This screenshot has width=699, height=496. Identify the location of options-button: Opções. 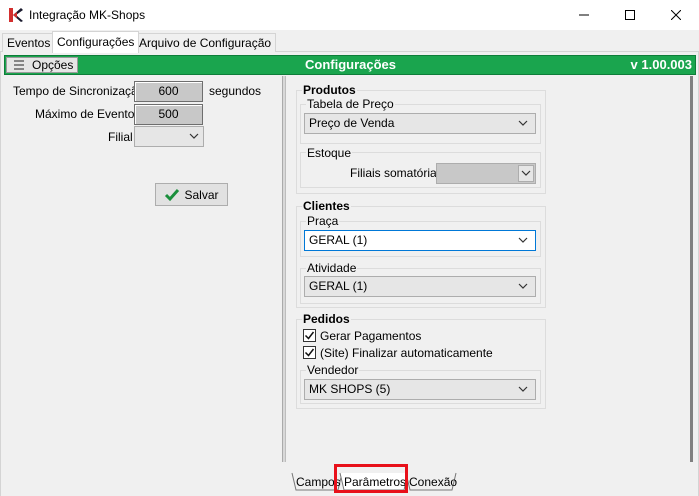
(42, 65).